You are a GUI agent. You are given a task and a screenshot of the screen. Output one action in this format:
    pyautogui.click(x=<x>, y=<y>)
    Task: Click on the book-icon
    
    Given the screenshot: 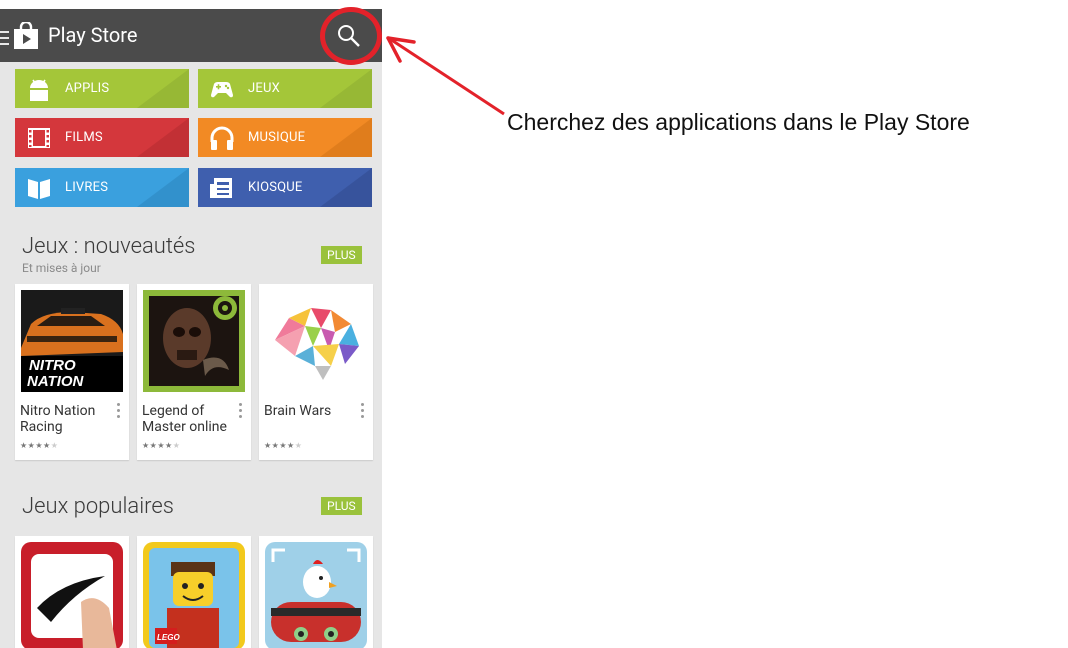 What is the action you would take?
    pyautogui.click(x=39, y=189)
    